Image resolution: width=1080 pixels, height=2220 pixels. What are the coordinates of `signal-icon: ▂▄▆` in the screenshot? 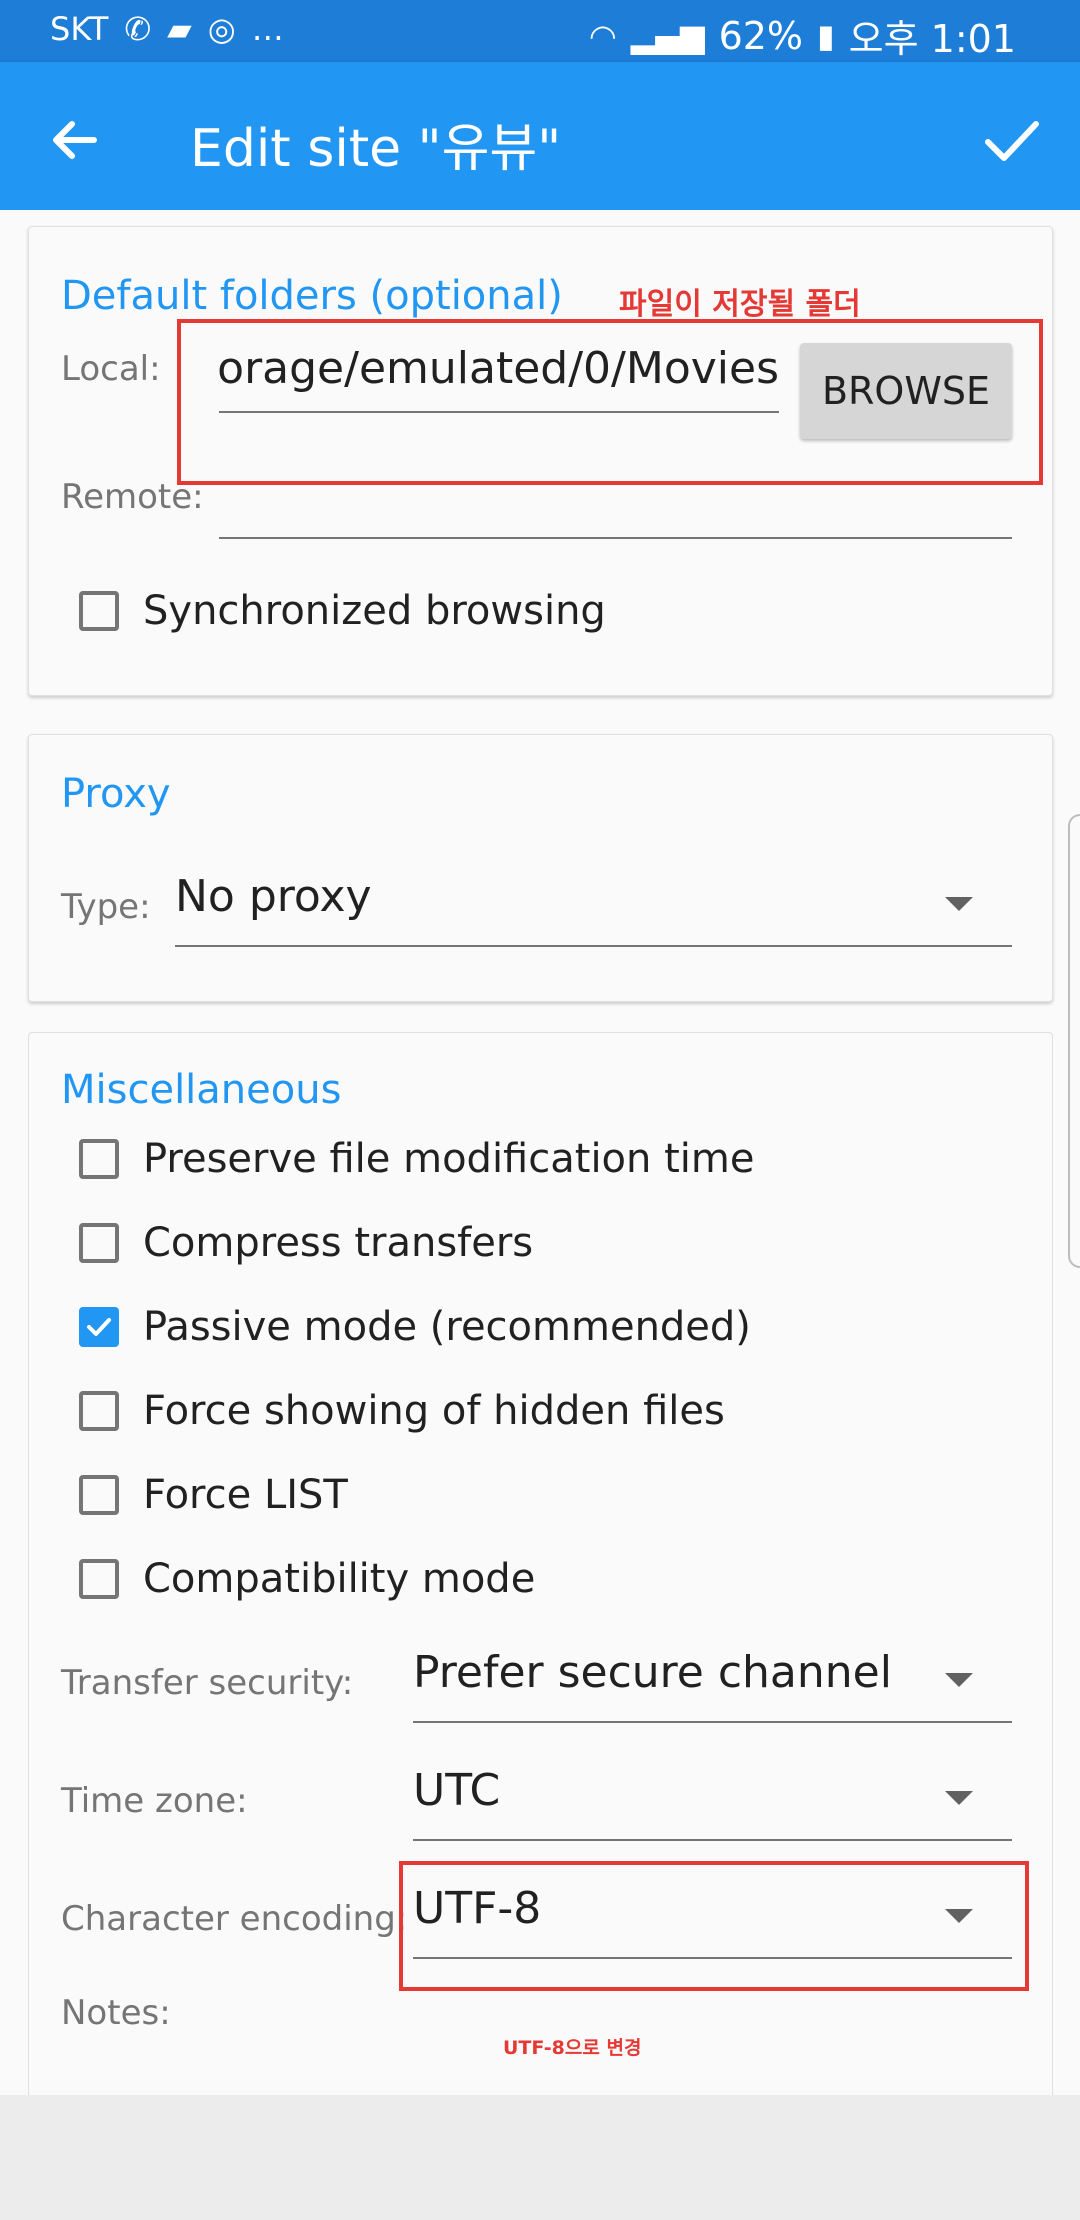 It's located at (667, 35).